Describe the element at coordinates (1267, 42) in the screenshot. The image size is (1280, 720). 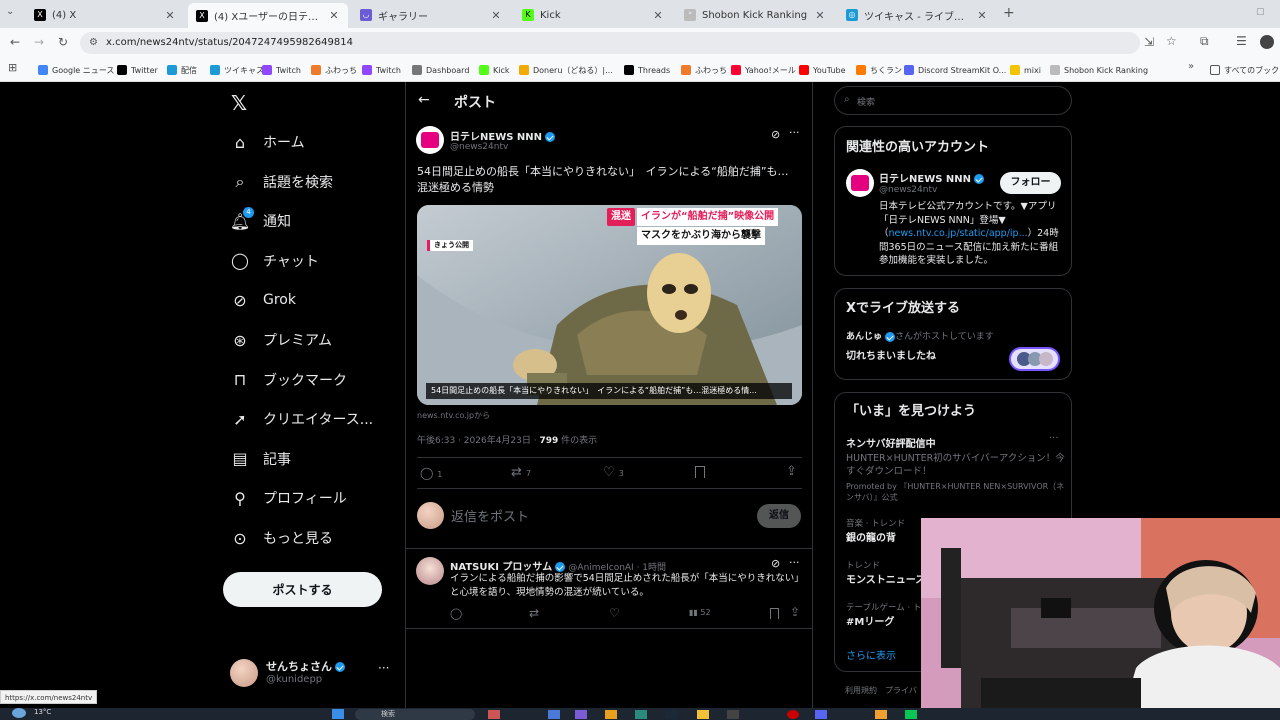
I see `profile-avatar-icon` at that location.